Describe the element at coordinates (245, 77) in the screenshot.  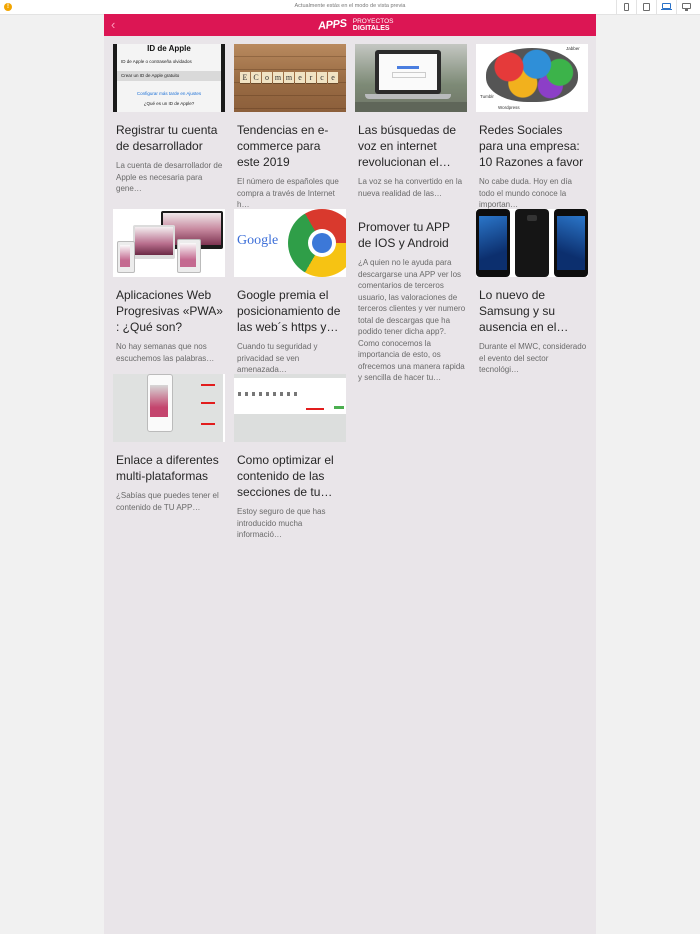
I see `letter-tile: E` at that location.